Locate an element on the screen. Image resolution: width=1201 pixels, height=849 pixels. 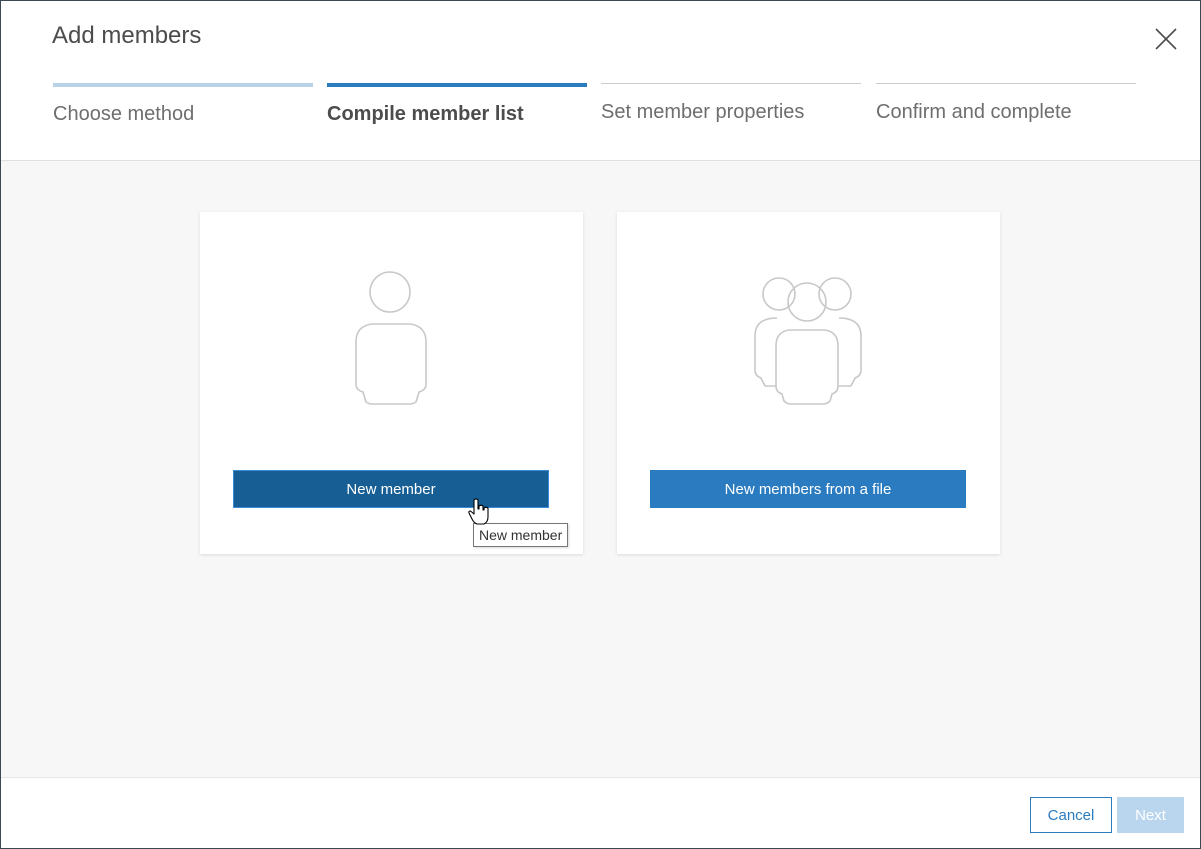
new-members-from-file-card: New members from a file is located at coordinates (808, 383).